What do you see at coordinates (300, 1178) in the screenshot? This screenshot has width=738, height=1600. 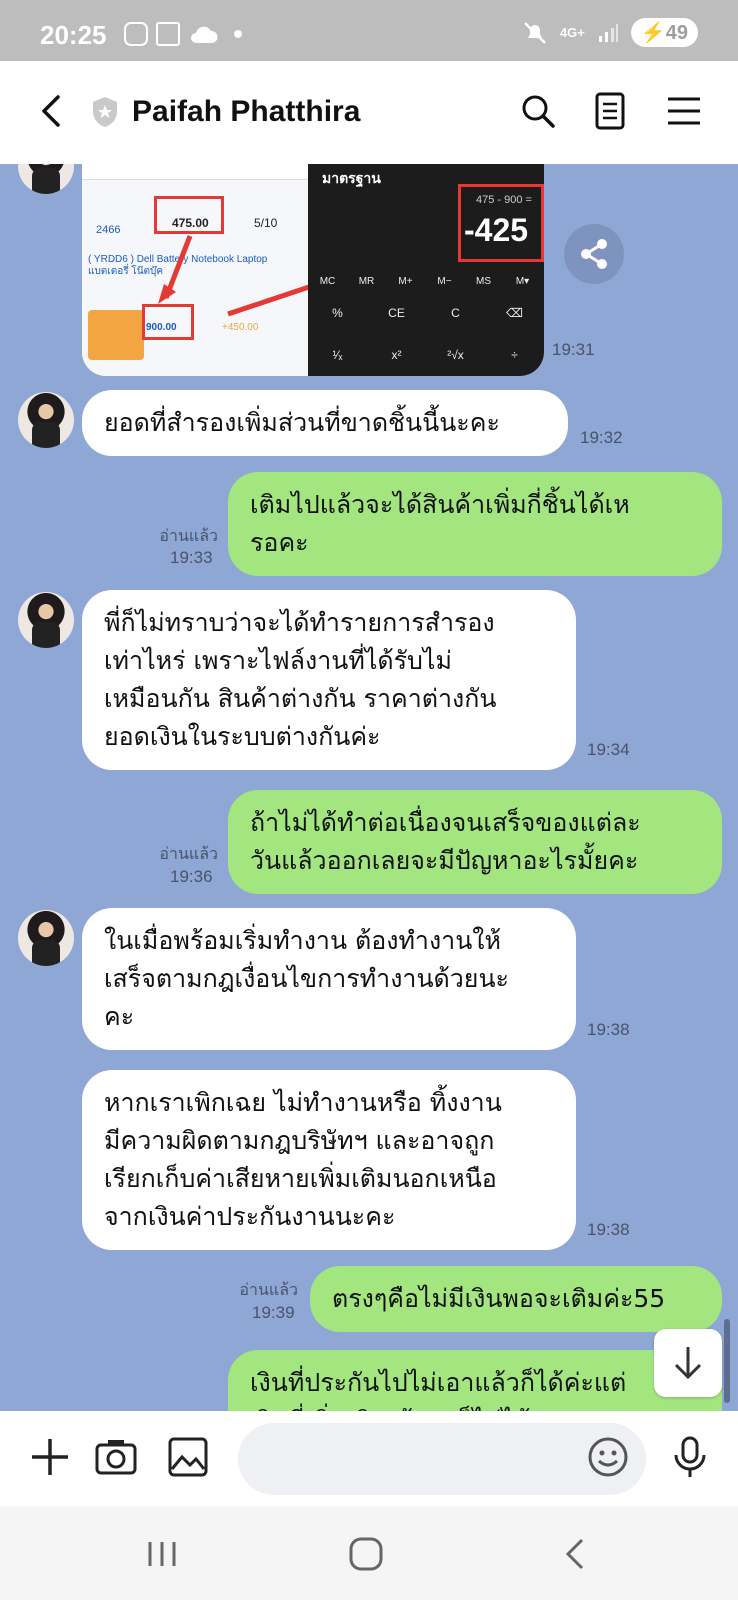 I see `message-line: เรียกเก็บค่าเสียหายเพิ่มเติมนอกเหนือ` at bounding box center [300, 1178].